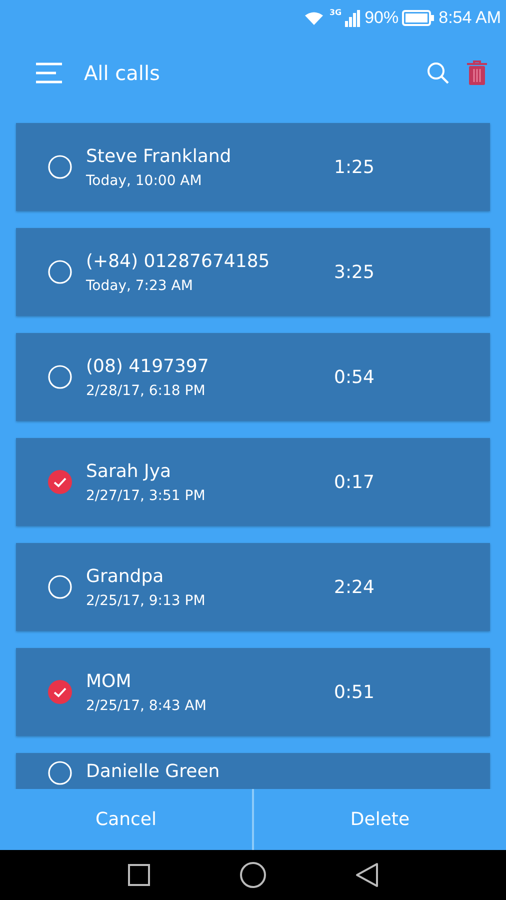 This screenshot has height=900, width=506. Describe the element at coordinates (354, 167) in the screenshot. I see `call-duration: 1:25` at that location.